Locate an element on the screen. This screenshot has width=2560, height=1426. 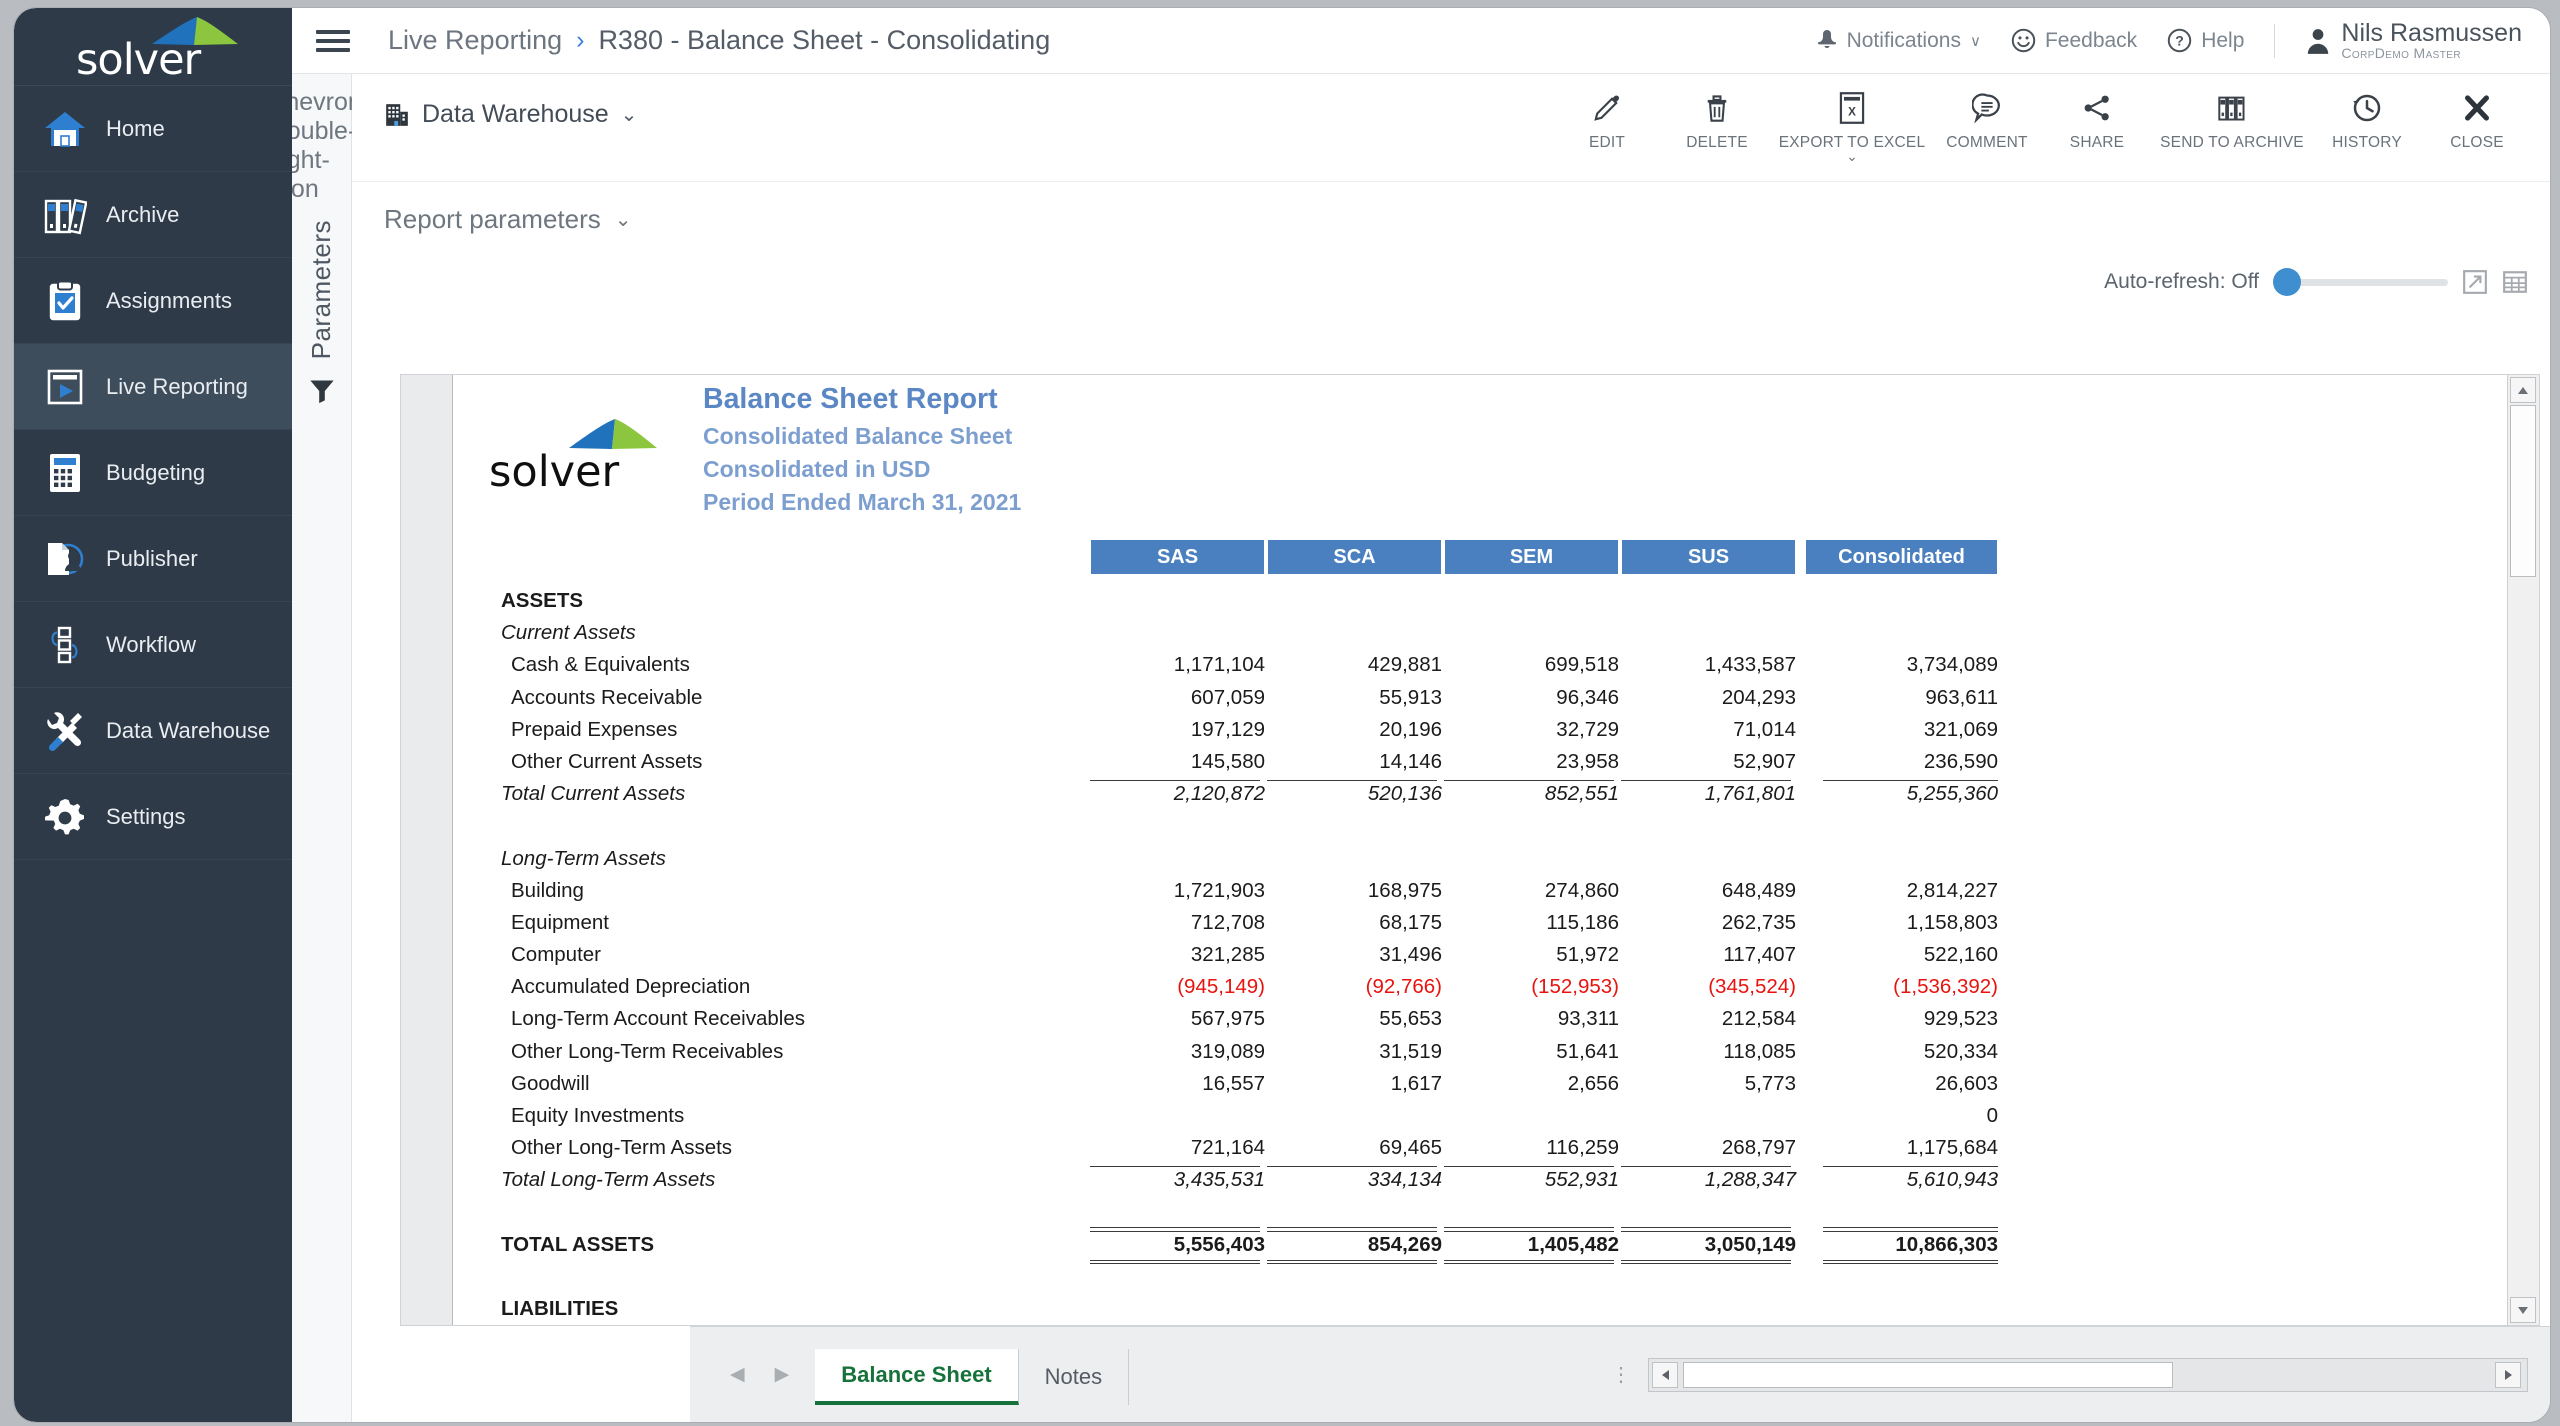
table-cell: 1,405,482 is located at coordinates (1573, 1244).